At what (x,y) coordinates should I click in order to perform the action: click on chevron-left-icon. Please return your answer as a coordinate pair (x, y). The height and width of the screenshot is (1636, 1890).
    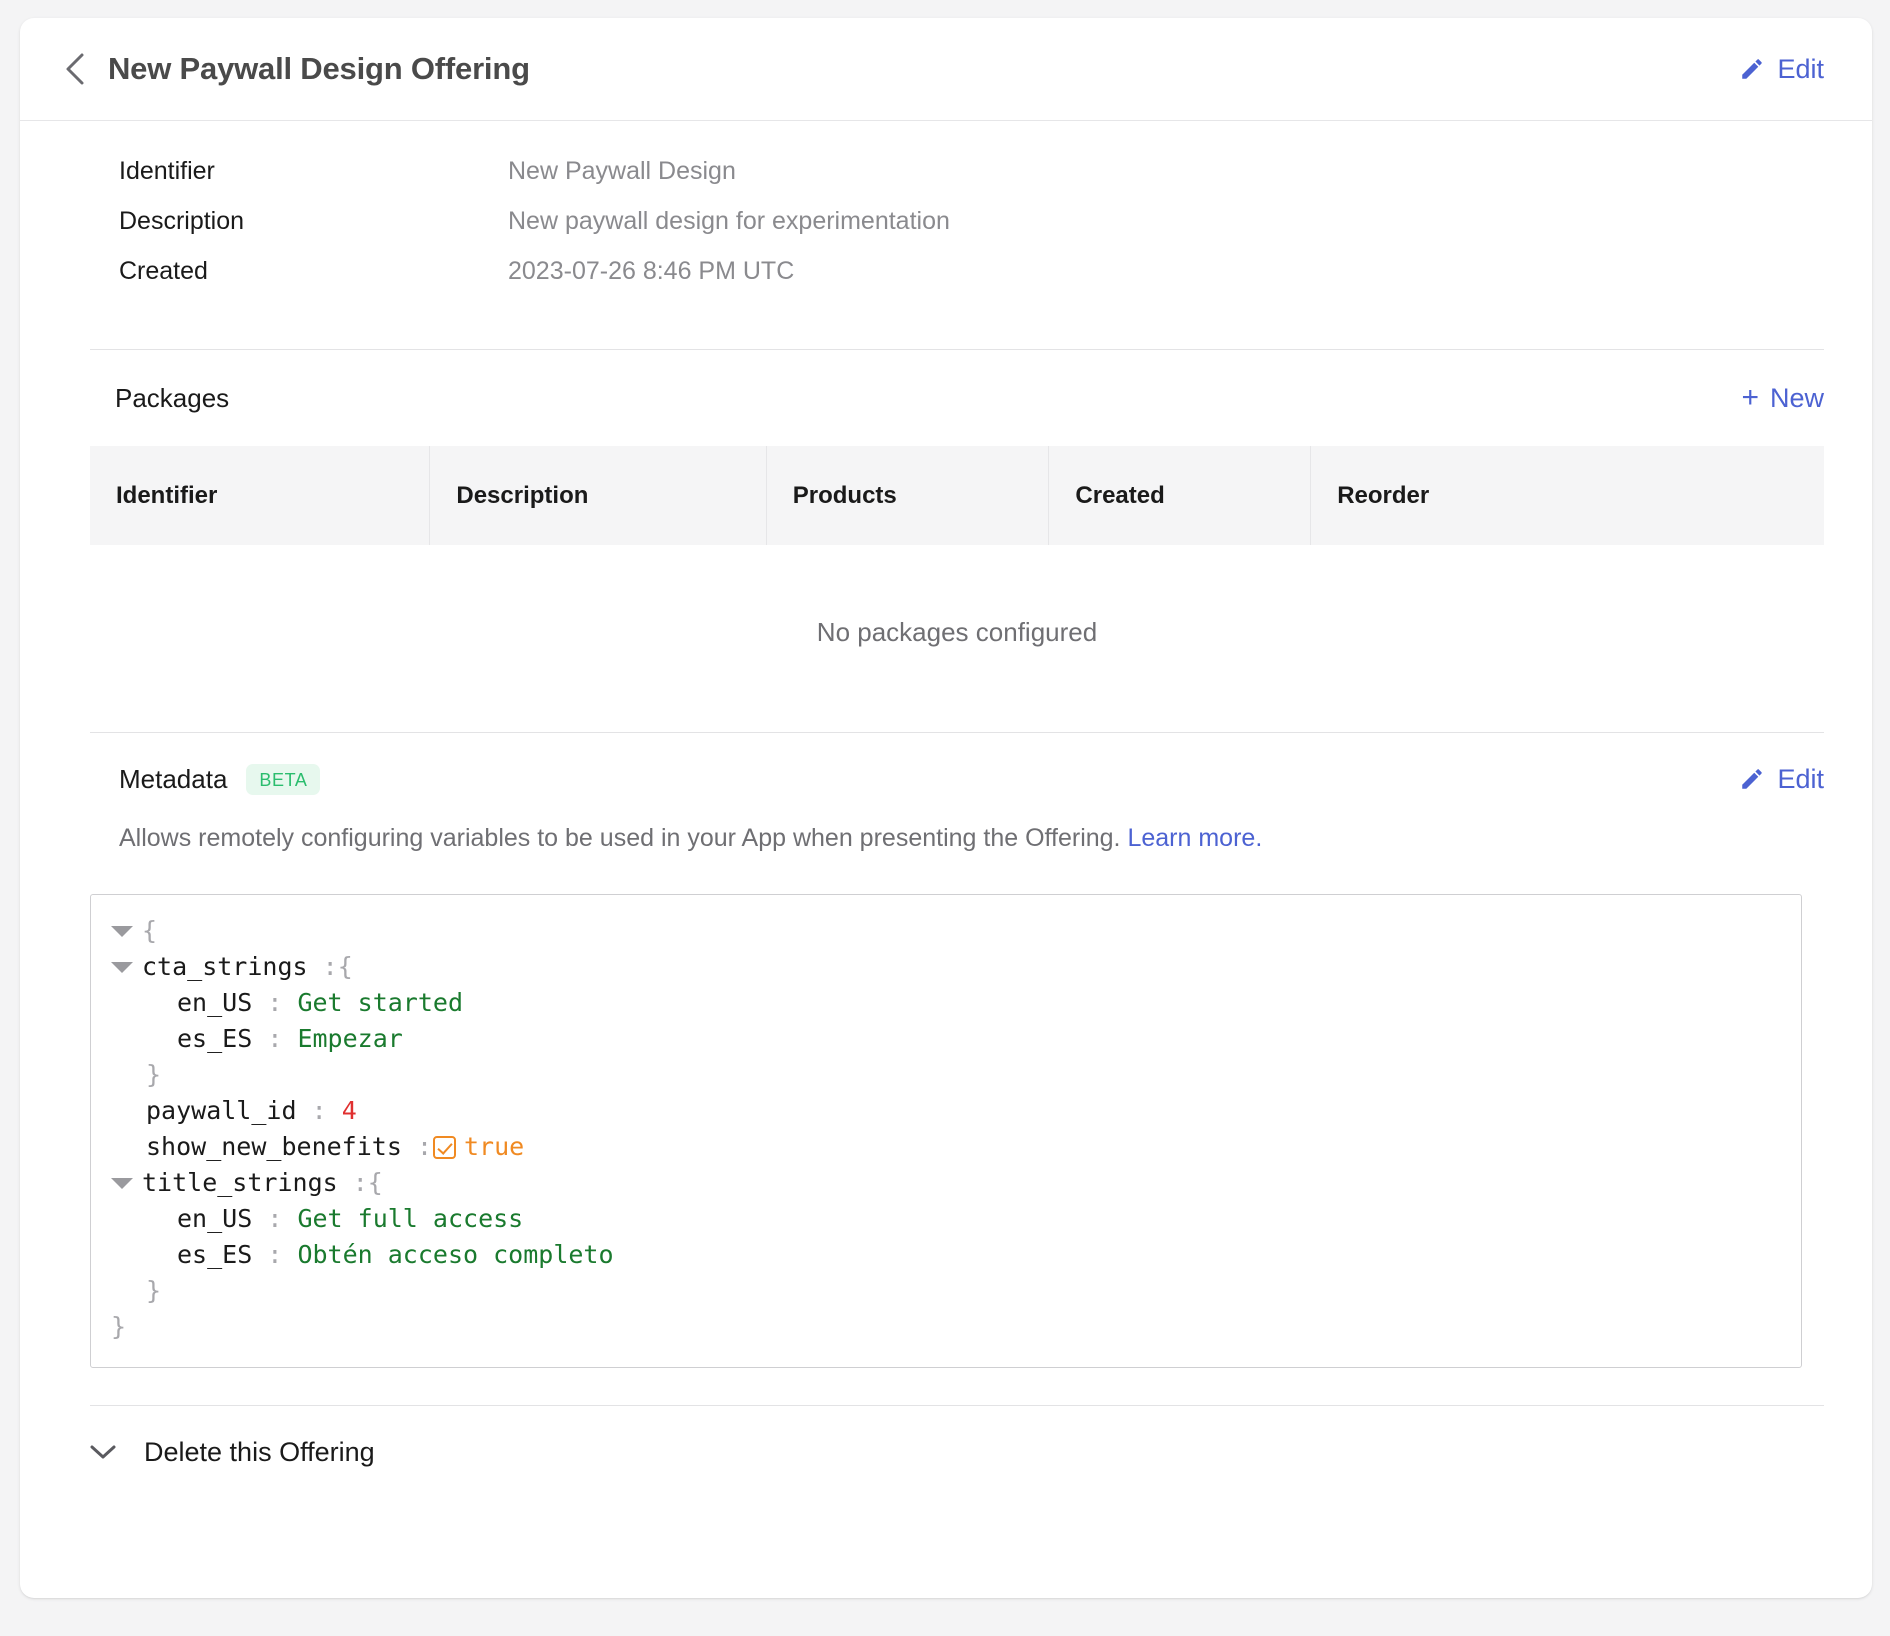
    Looking at the image, I should click on (75, 69).